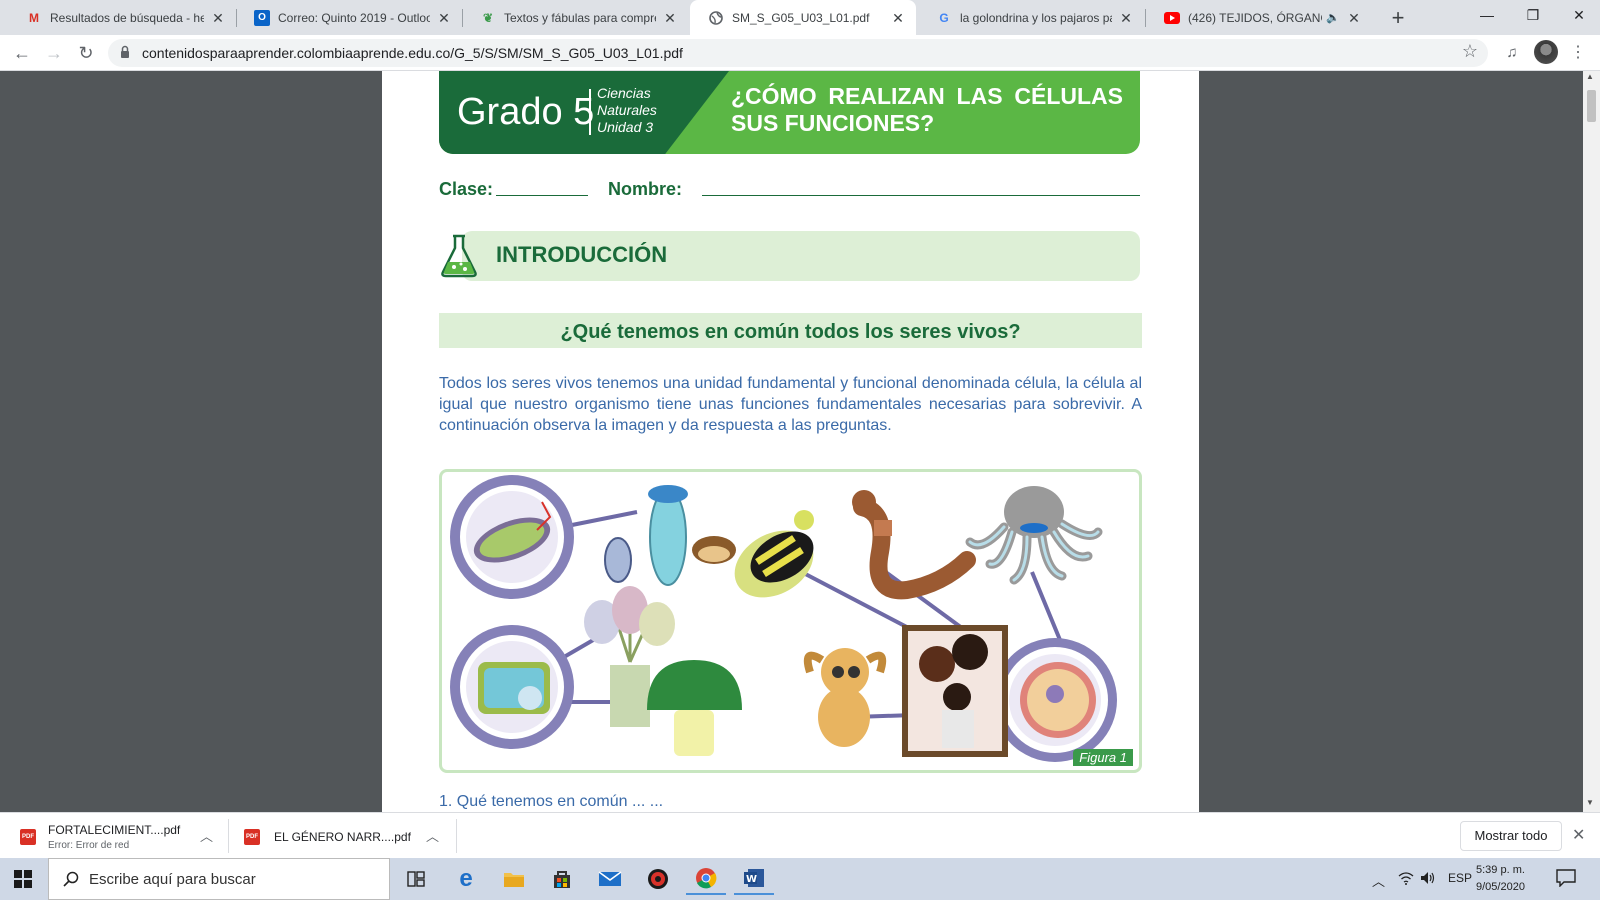 This screenshot has width=1600, height=900. I want to click on antivirus-icon, so click(658, 879).